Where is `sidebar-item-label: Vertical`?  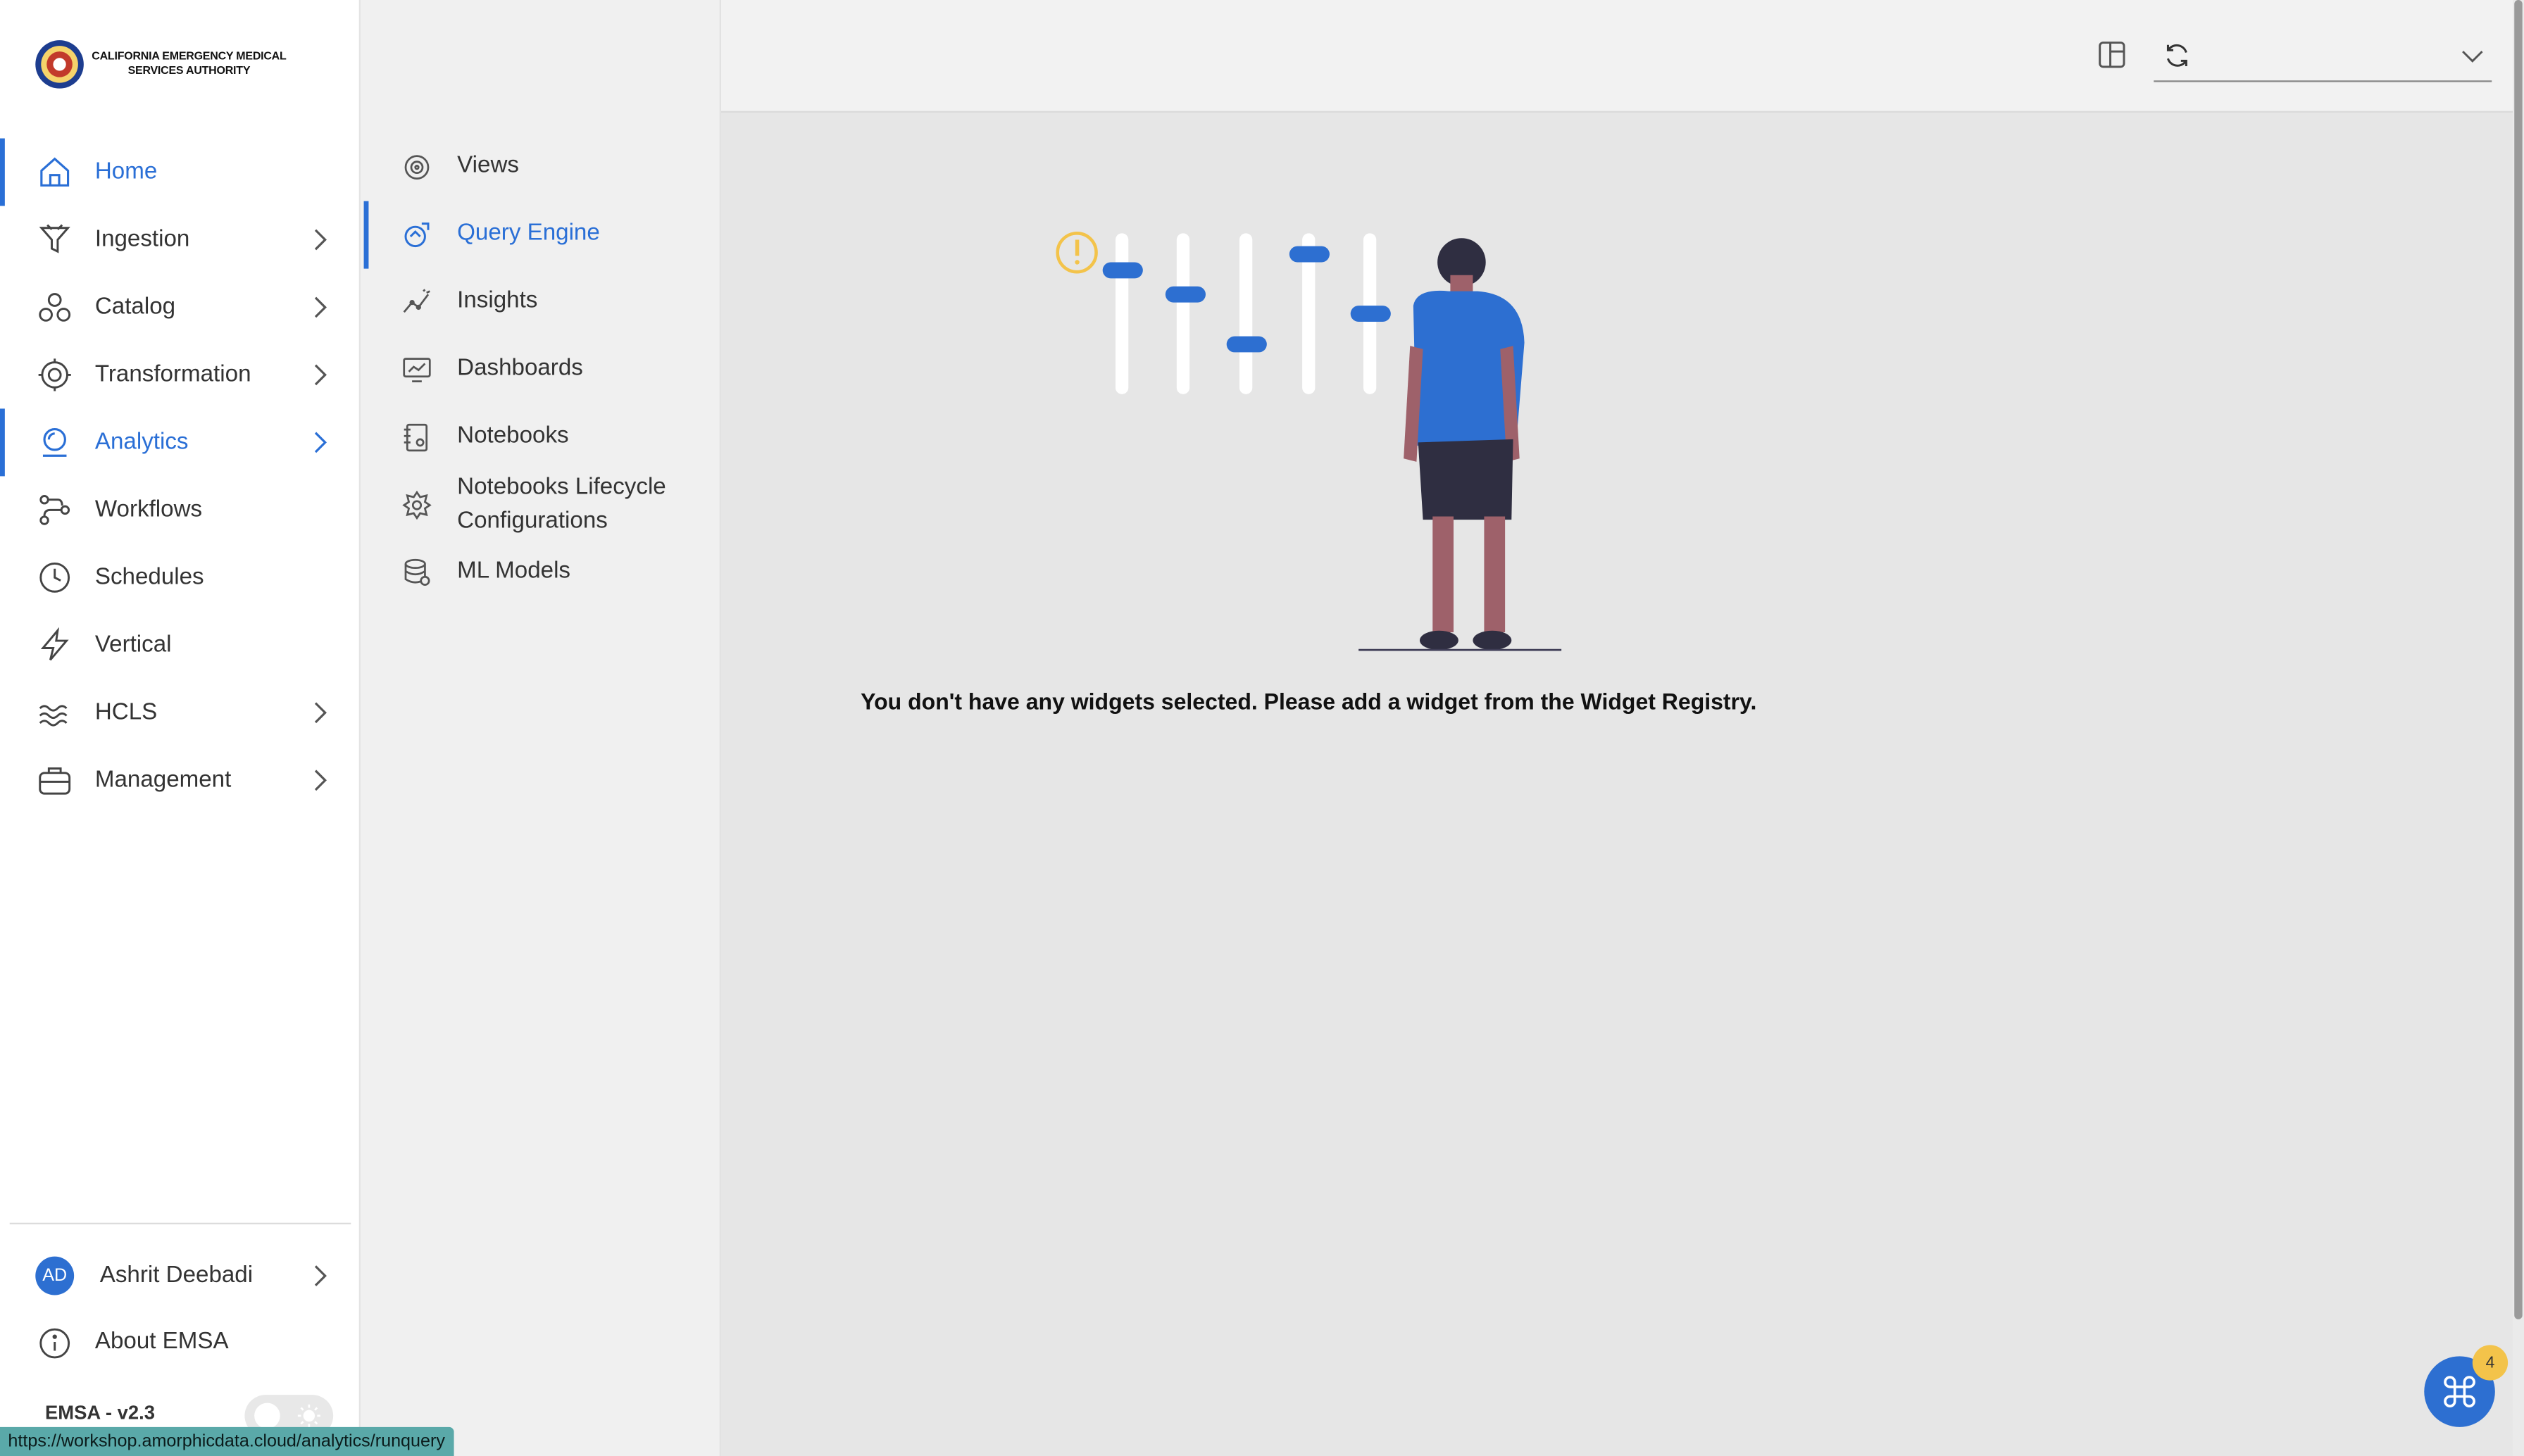
sidebar-item-label: Vertical is located at coordinates (133, 645).